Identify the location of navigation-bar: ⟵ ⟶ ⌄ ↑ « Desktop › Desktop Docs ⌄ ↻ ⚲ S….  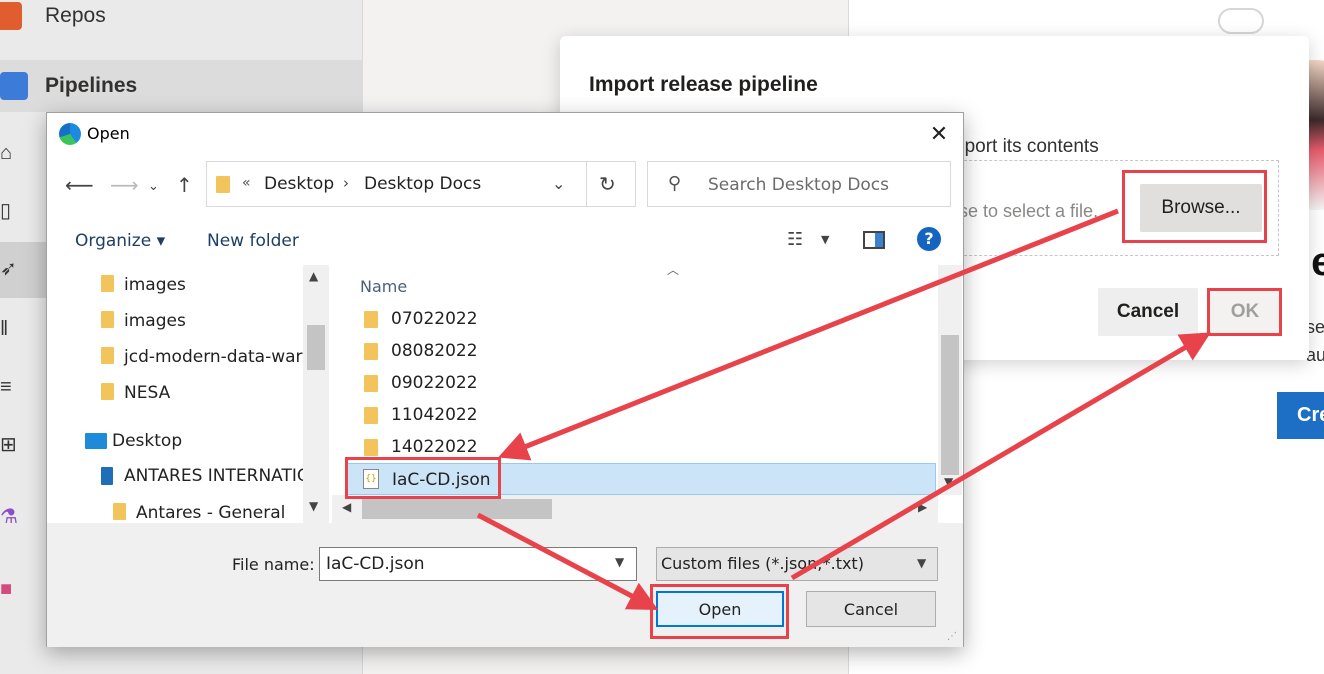
(505, 186).